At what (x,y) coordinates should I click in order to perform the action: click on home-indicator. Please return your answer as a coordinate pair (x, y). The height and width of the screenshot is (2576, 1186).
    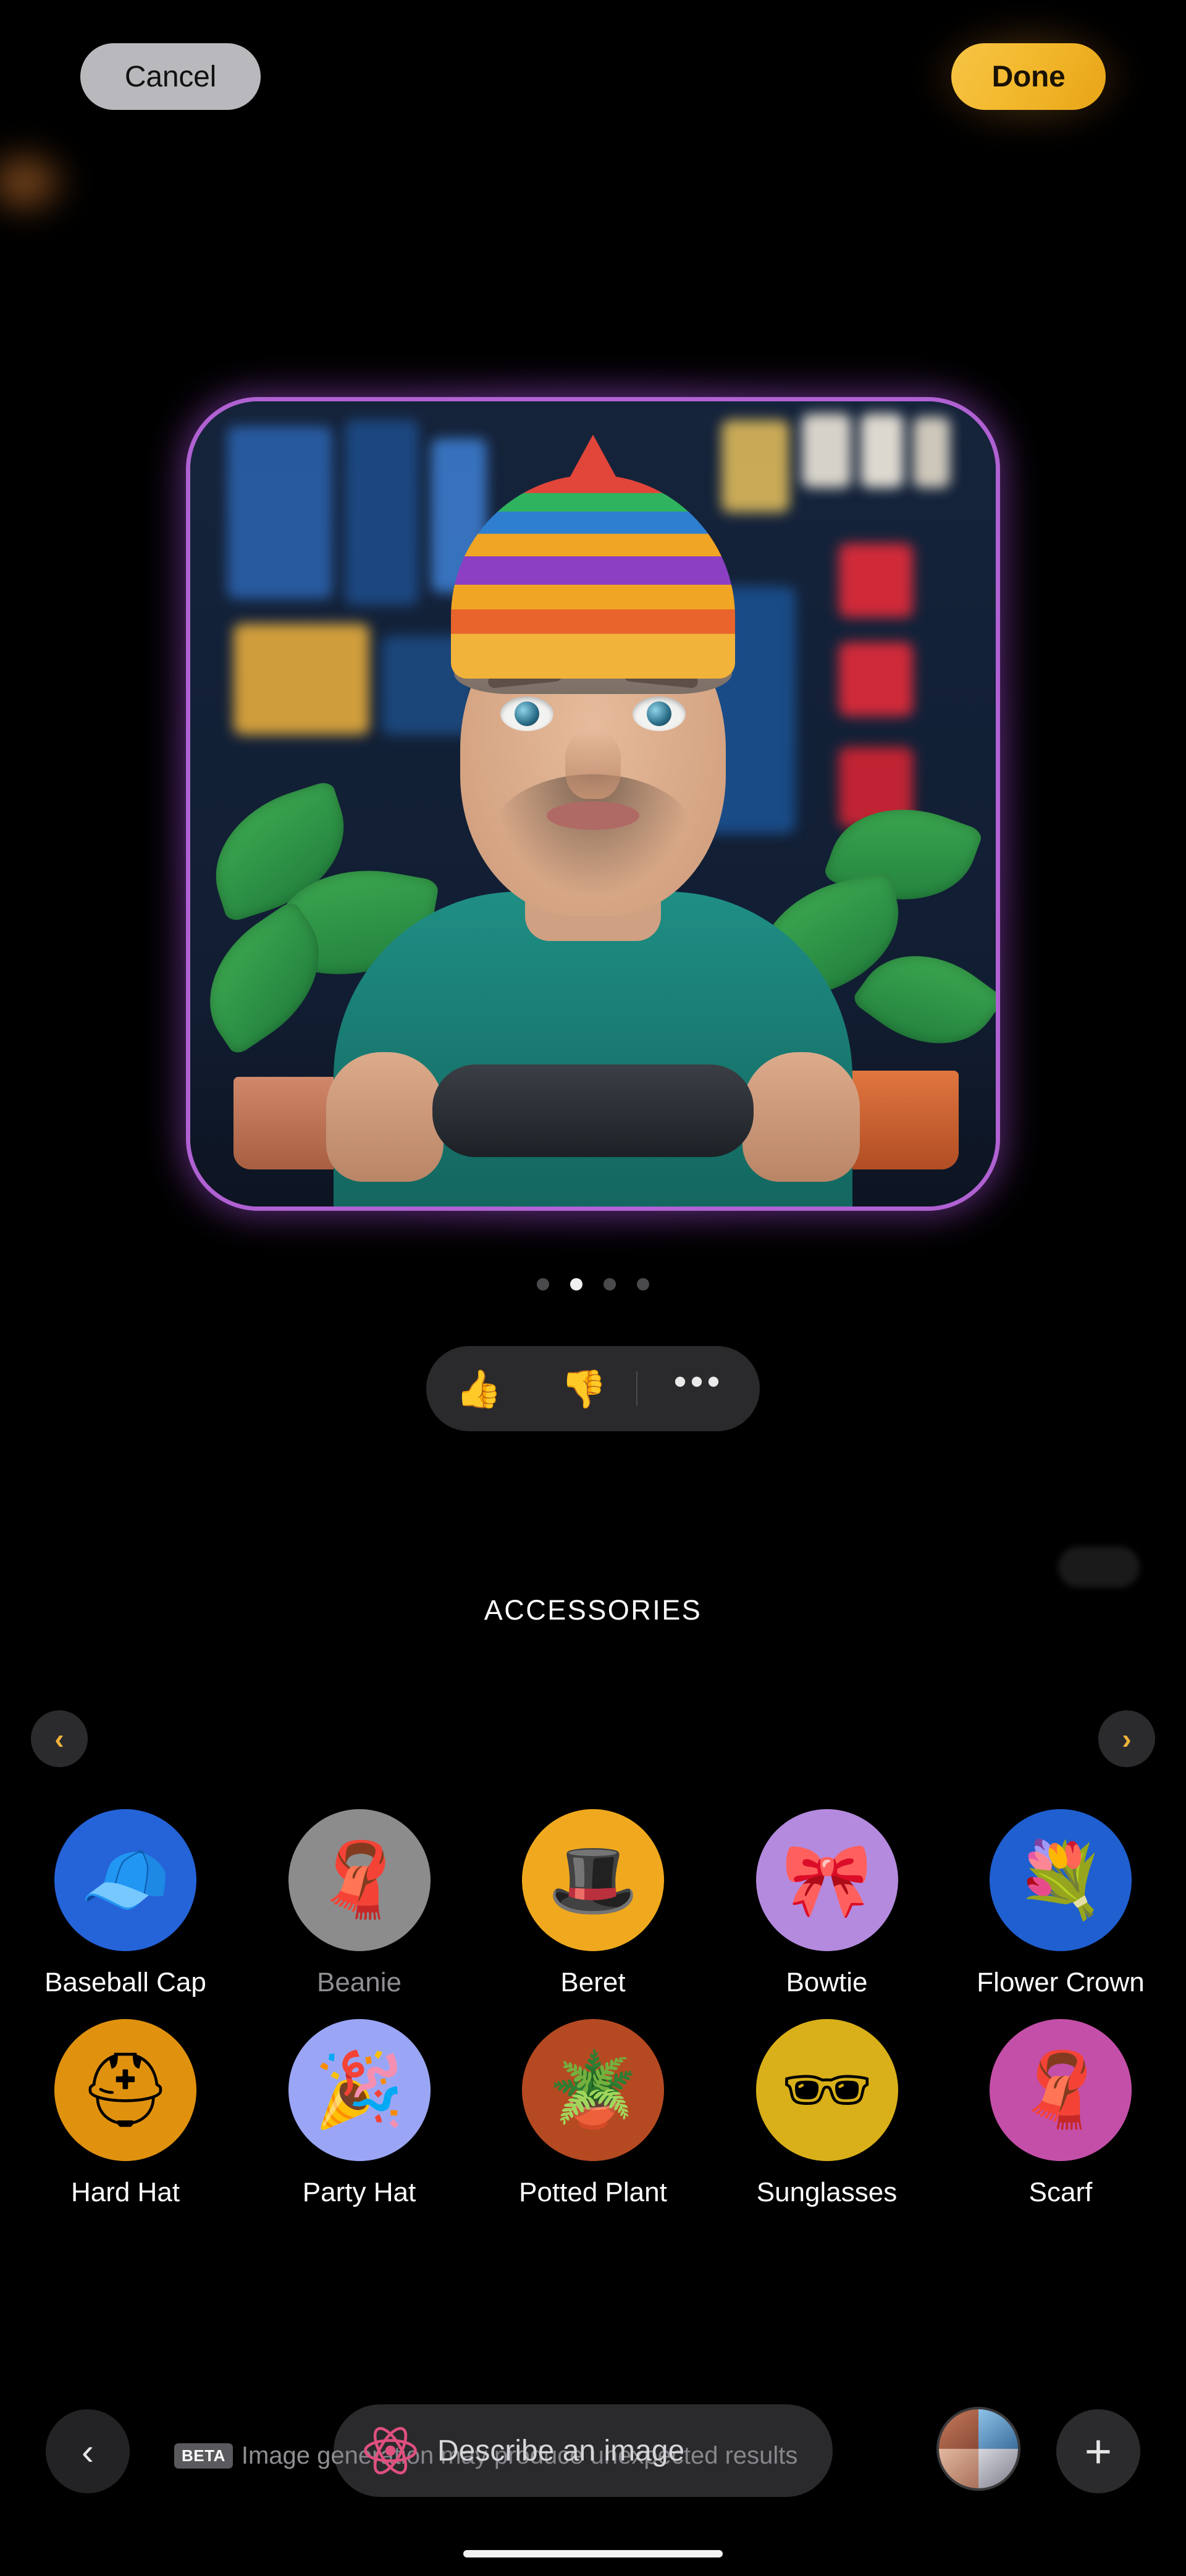
    Looking at the image, I should click on (593, 2553).